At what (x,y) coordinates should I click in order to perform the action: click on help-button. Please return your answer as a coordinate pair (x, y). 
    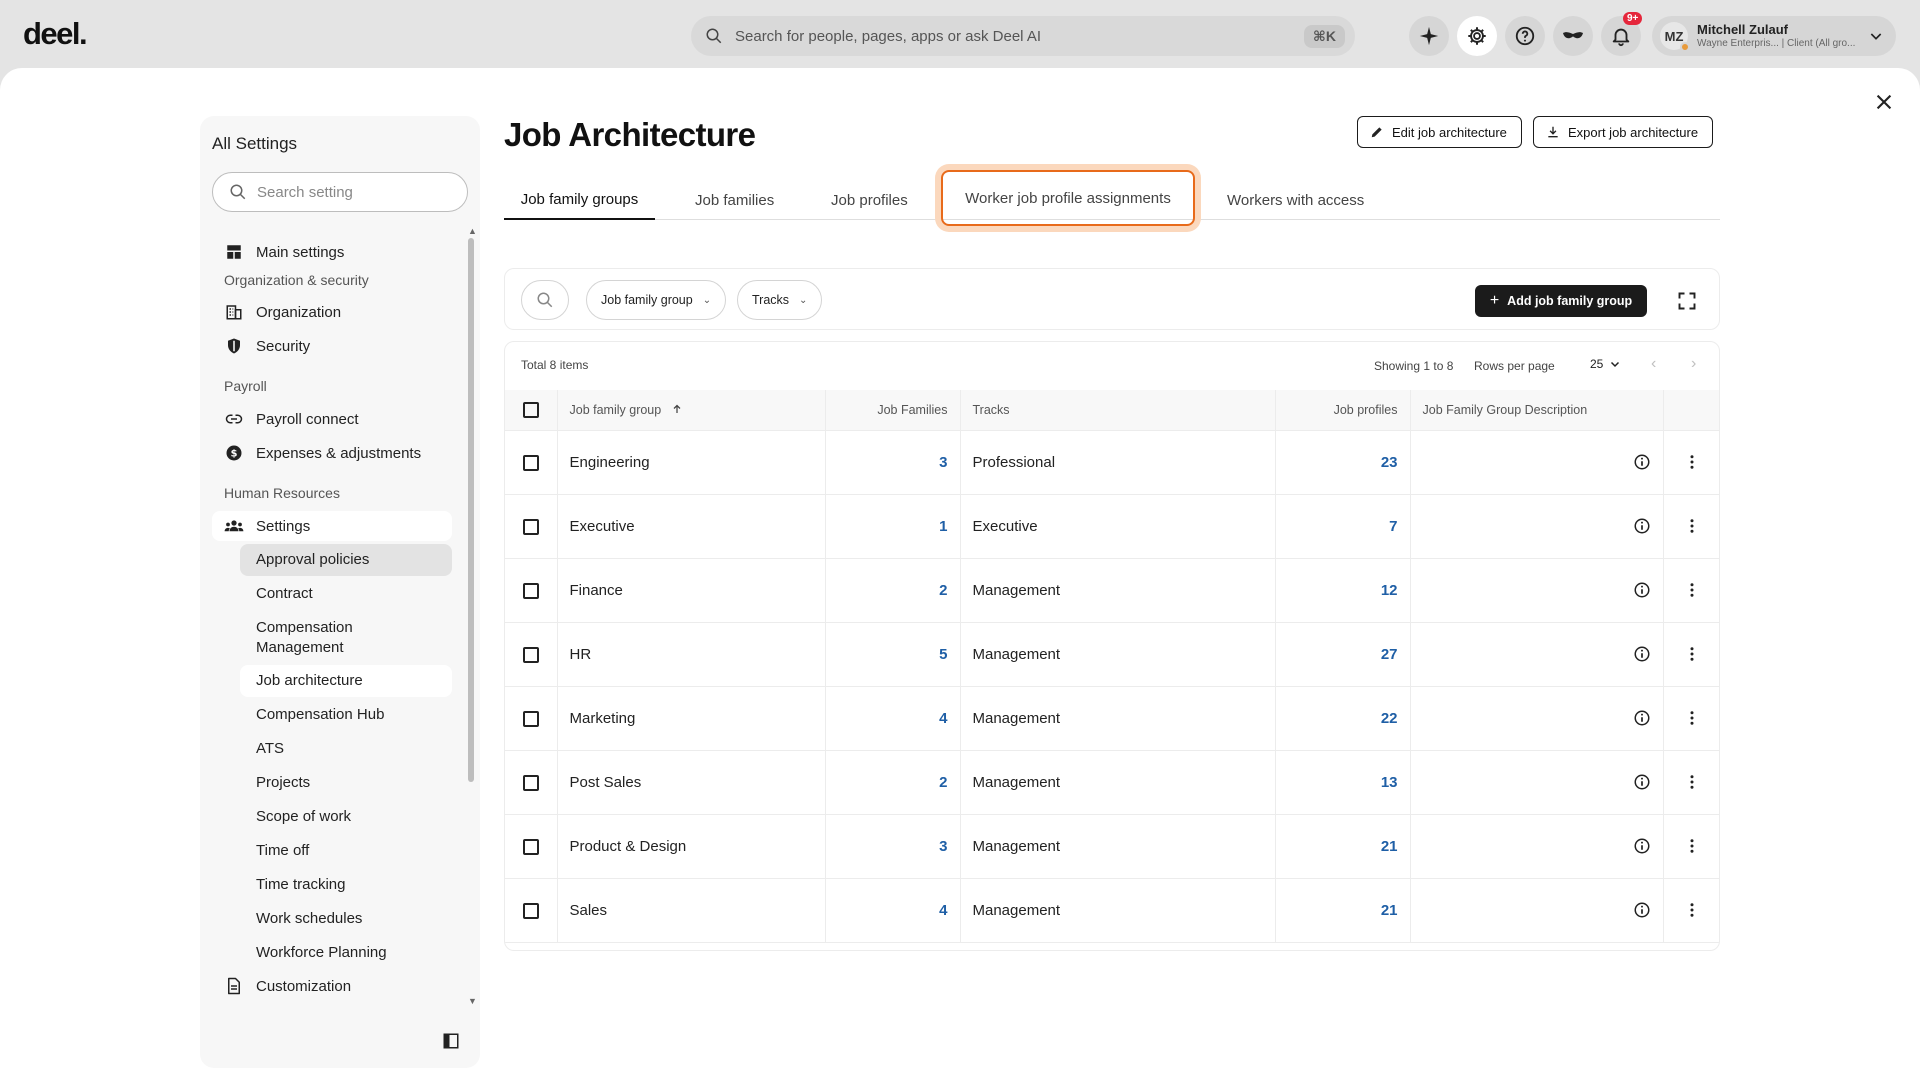
    Looking at the image, I should click on (1525, 36).